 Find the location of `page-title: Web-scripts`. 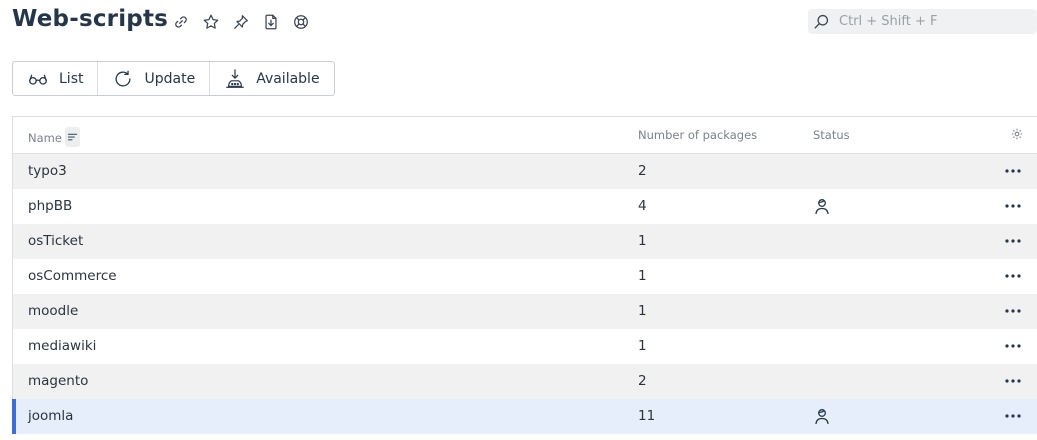

page-title: Web-scripts is located at coordinates (90, 19).